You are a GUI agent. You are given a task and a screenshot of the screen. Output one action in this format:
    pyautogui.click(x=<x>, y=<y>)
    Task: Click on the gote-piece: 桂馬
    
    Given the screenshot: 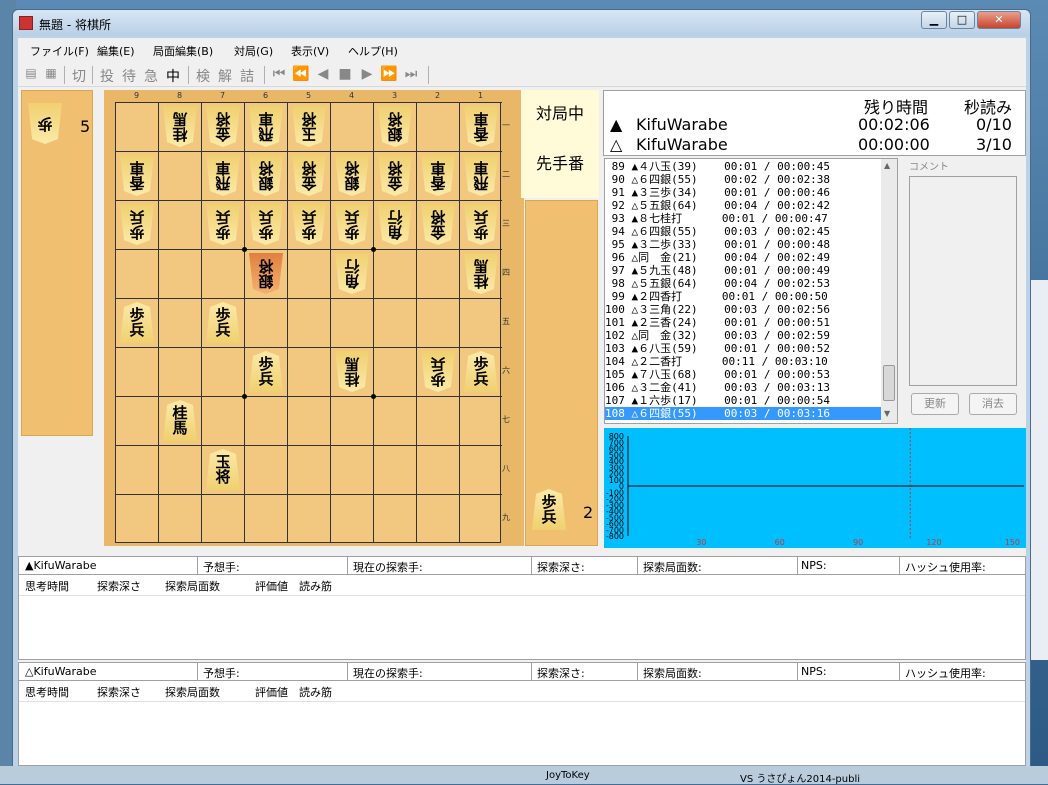 What is the action you would take?
    pyautogui.click(x=481, y=273)
    